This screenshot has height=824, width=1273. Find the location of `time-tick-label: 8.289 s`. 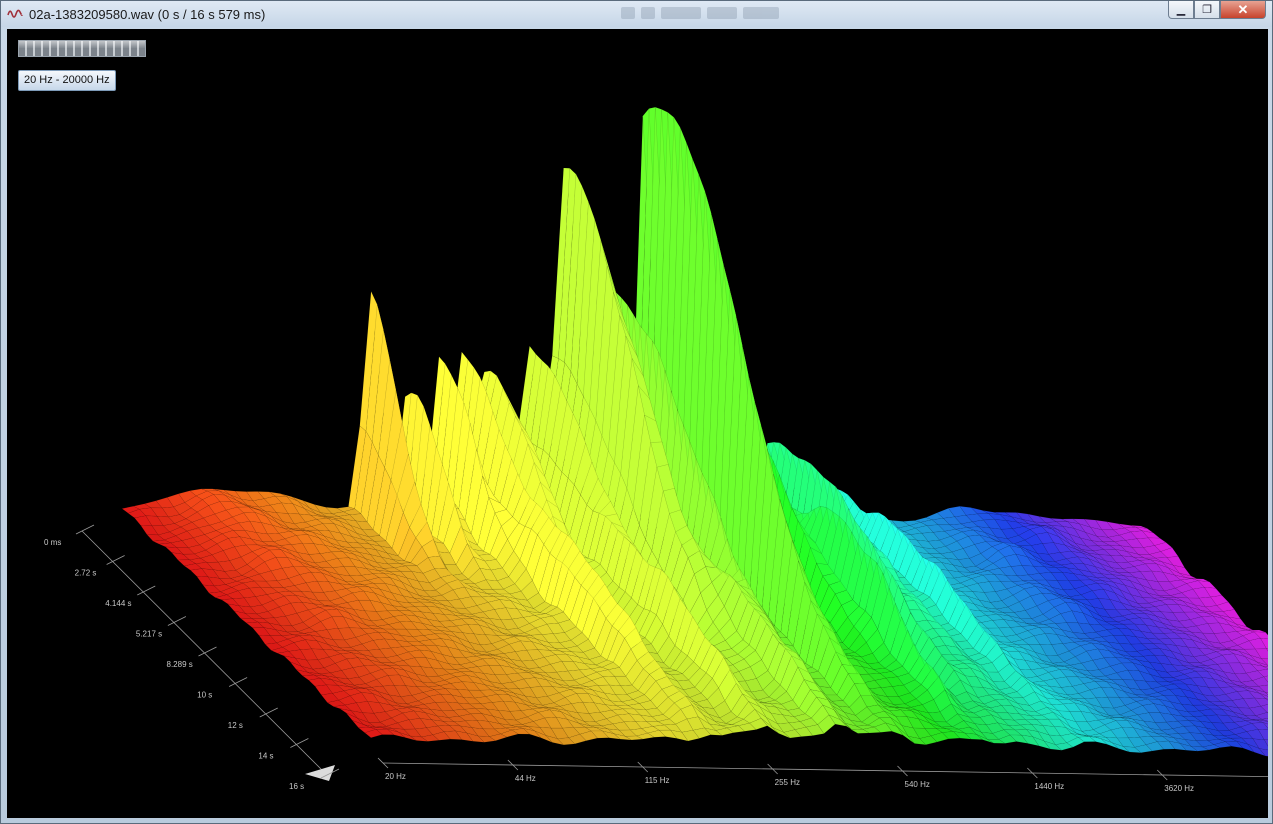

time-tick-label: 8.289 s is located at coordinates (180, 664).